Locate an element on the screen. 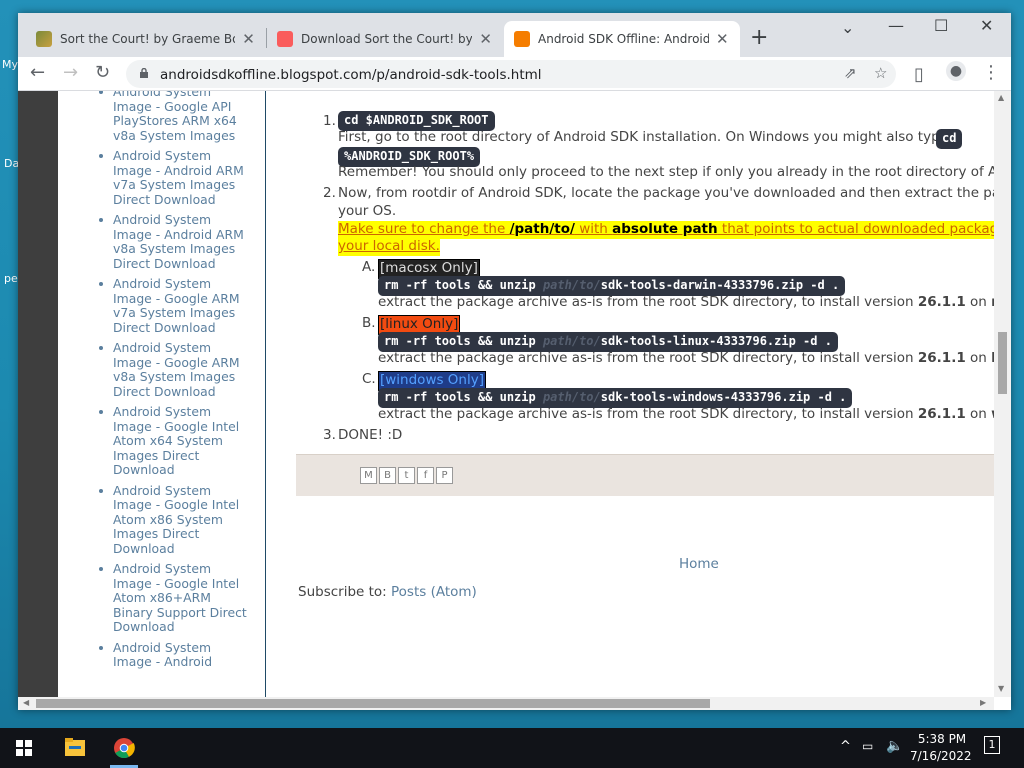 The height and width of the screenshot is (768, 1024). pinterest-share-icon: P is located at coordinates (444, 475).